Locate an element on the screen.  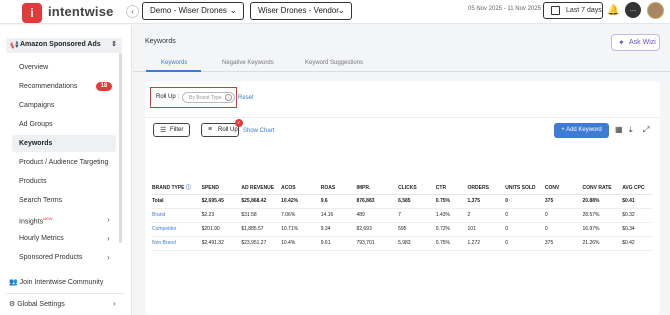
account-select: Demo - Wiser Drones ⌄ is located at coordinates (193, 11).